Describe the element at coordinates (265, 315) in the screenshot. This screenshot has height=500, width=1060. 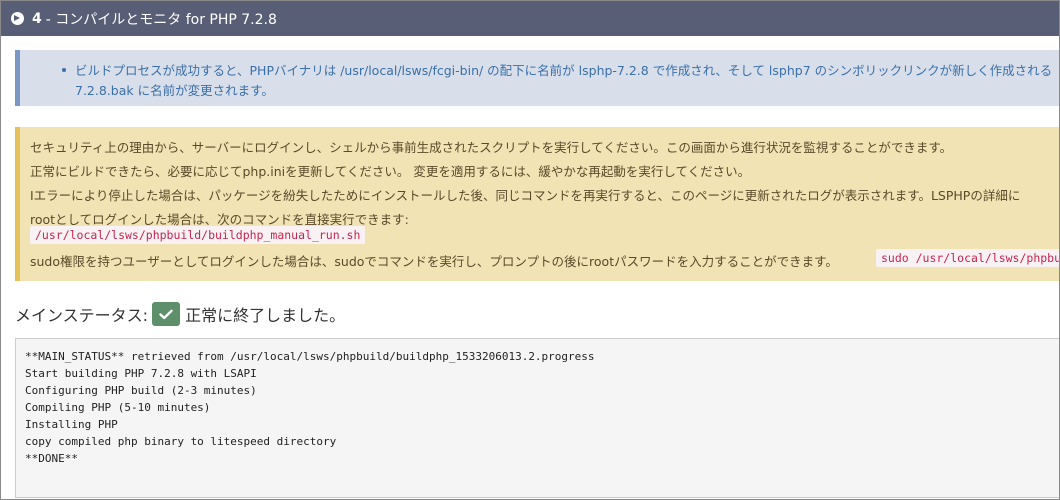
I see `main-status-value: 正常に終了しました。` at that location.